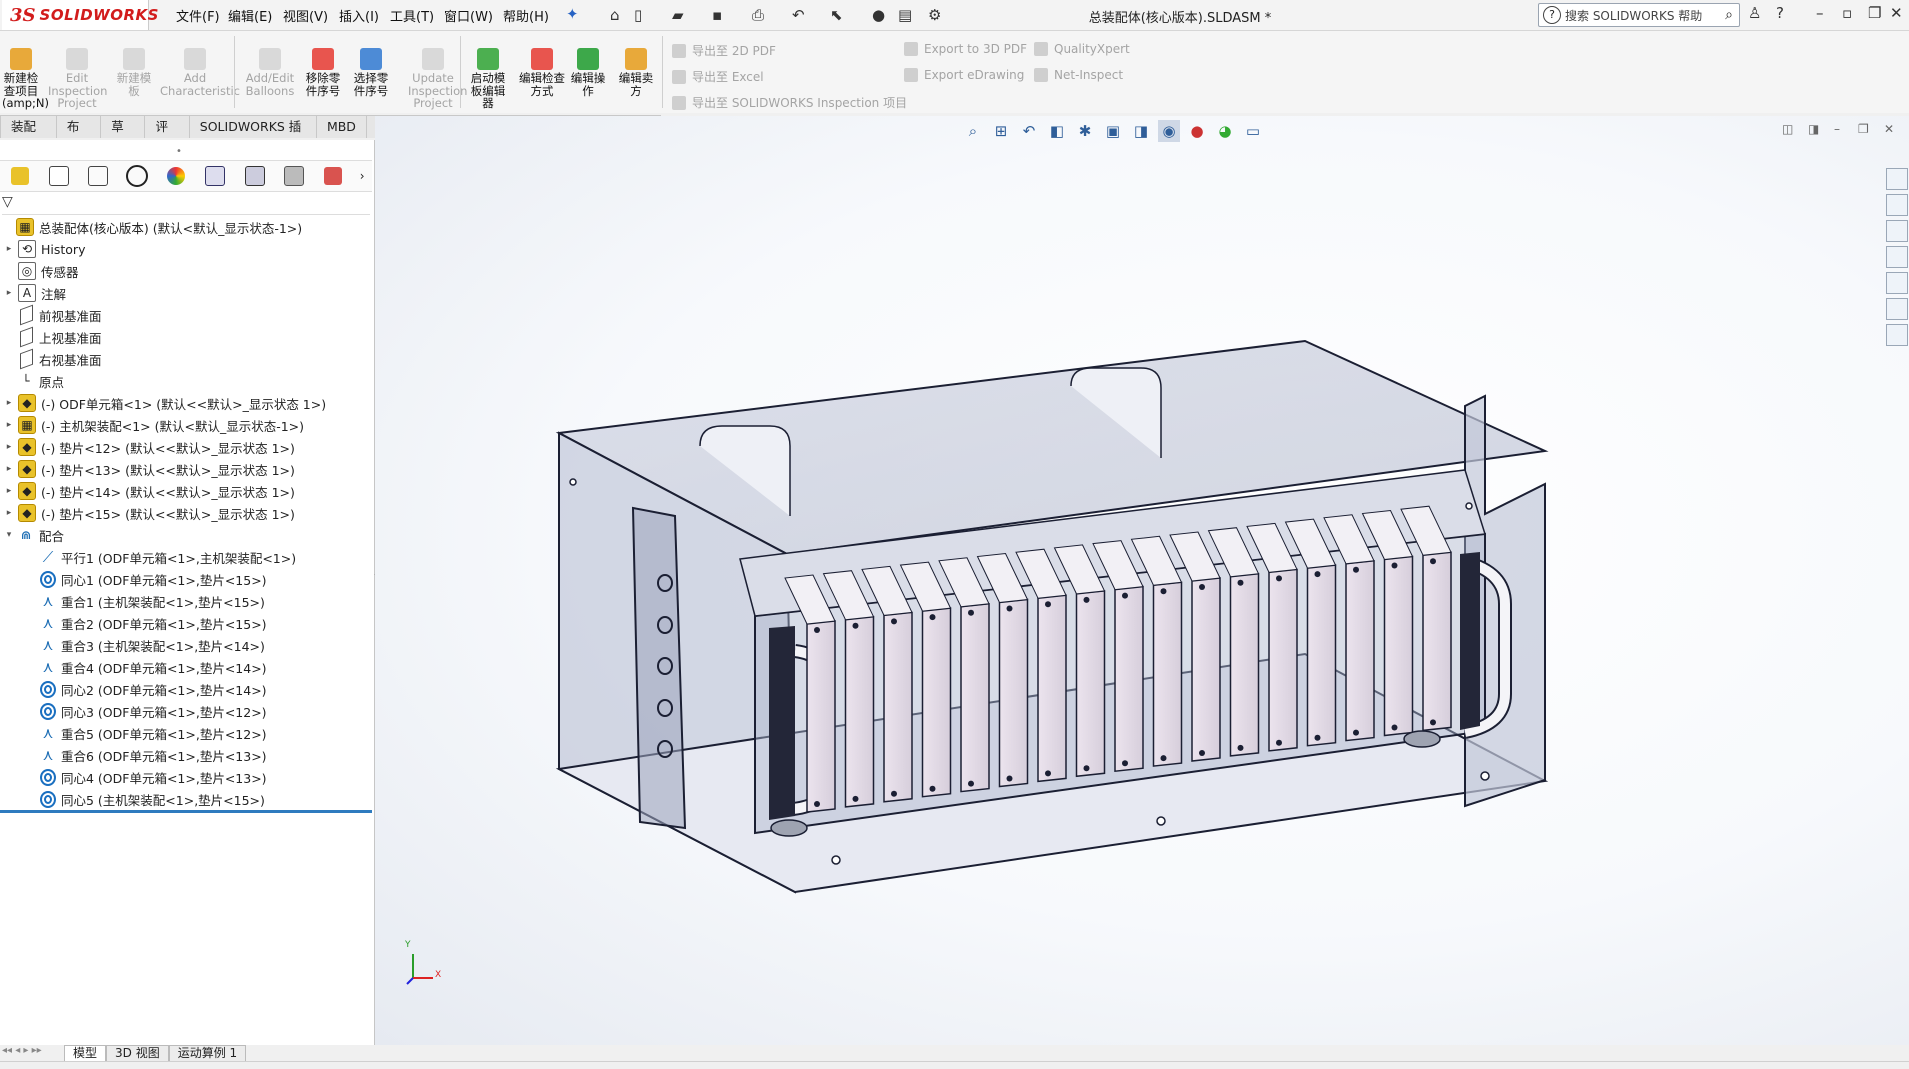 The image size is (1909, 1069). I want to click on minimize-icon: –, so click(1820, 13).